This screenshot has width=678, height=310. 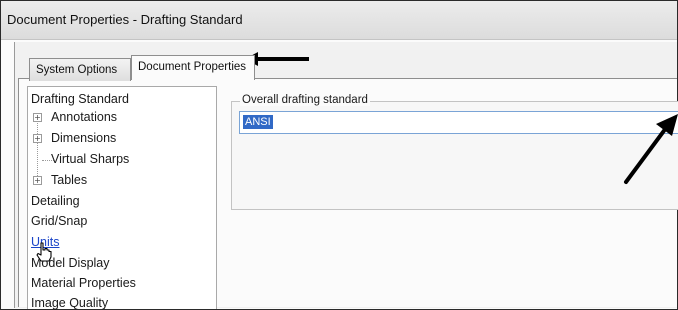 I want to click on tree-item-drafting-standard: Drafting Standard, so click(x=80, y=99).